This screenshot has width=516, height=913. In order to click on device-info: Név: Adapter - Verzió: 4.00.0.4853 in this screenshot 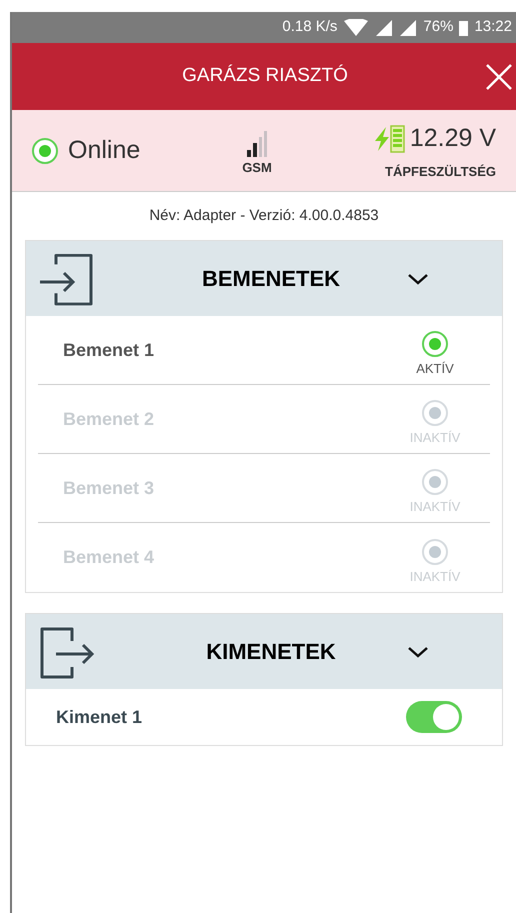, I will do `click(264, 216)`.